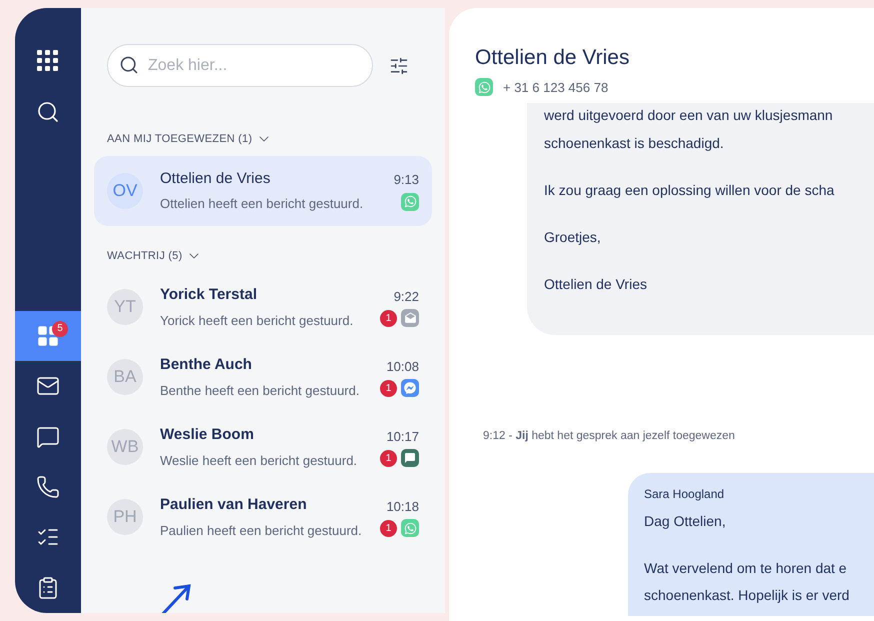 This screenshot has height=621, width=874. Describe the element at coordinates (125, 377) in the screenshot. I see `avatar: BA` at that location.